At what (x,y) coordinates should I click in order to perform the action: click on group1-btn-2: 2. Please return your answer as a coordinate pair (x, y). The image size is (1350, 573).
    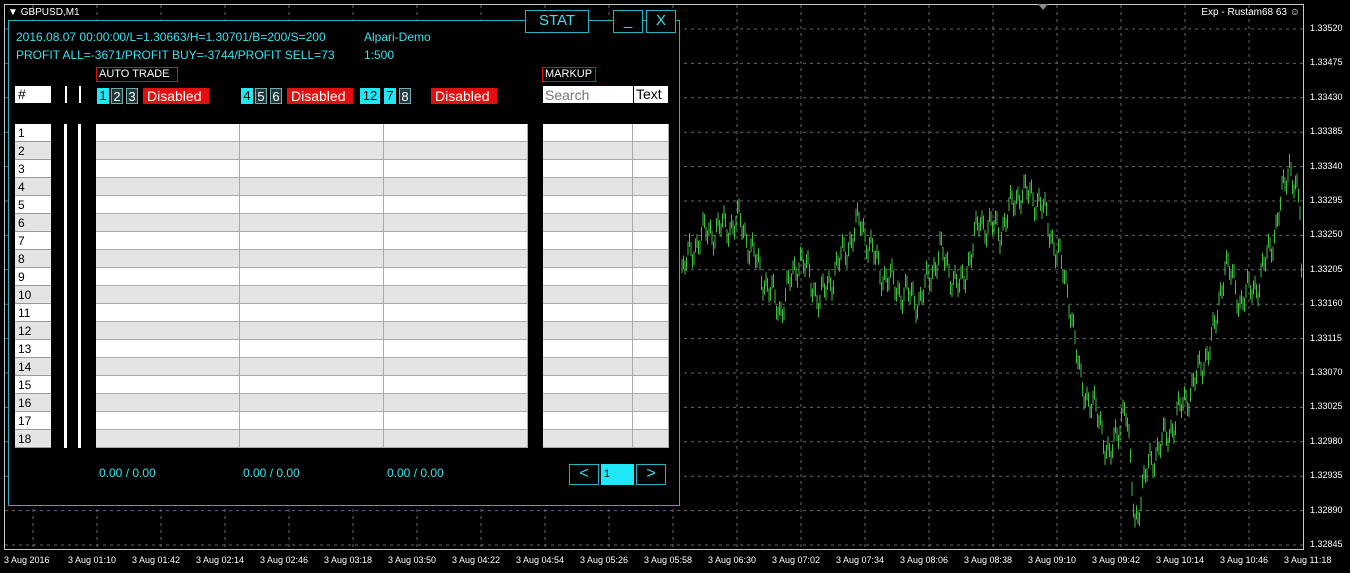
    Looking at the image, I should click on (117, 96).